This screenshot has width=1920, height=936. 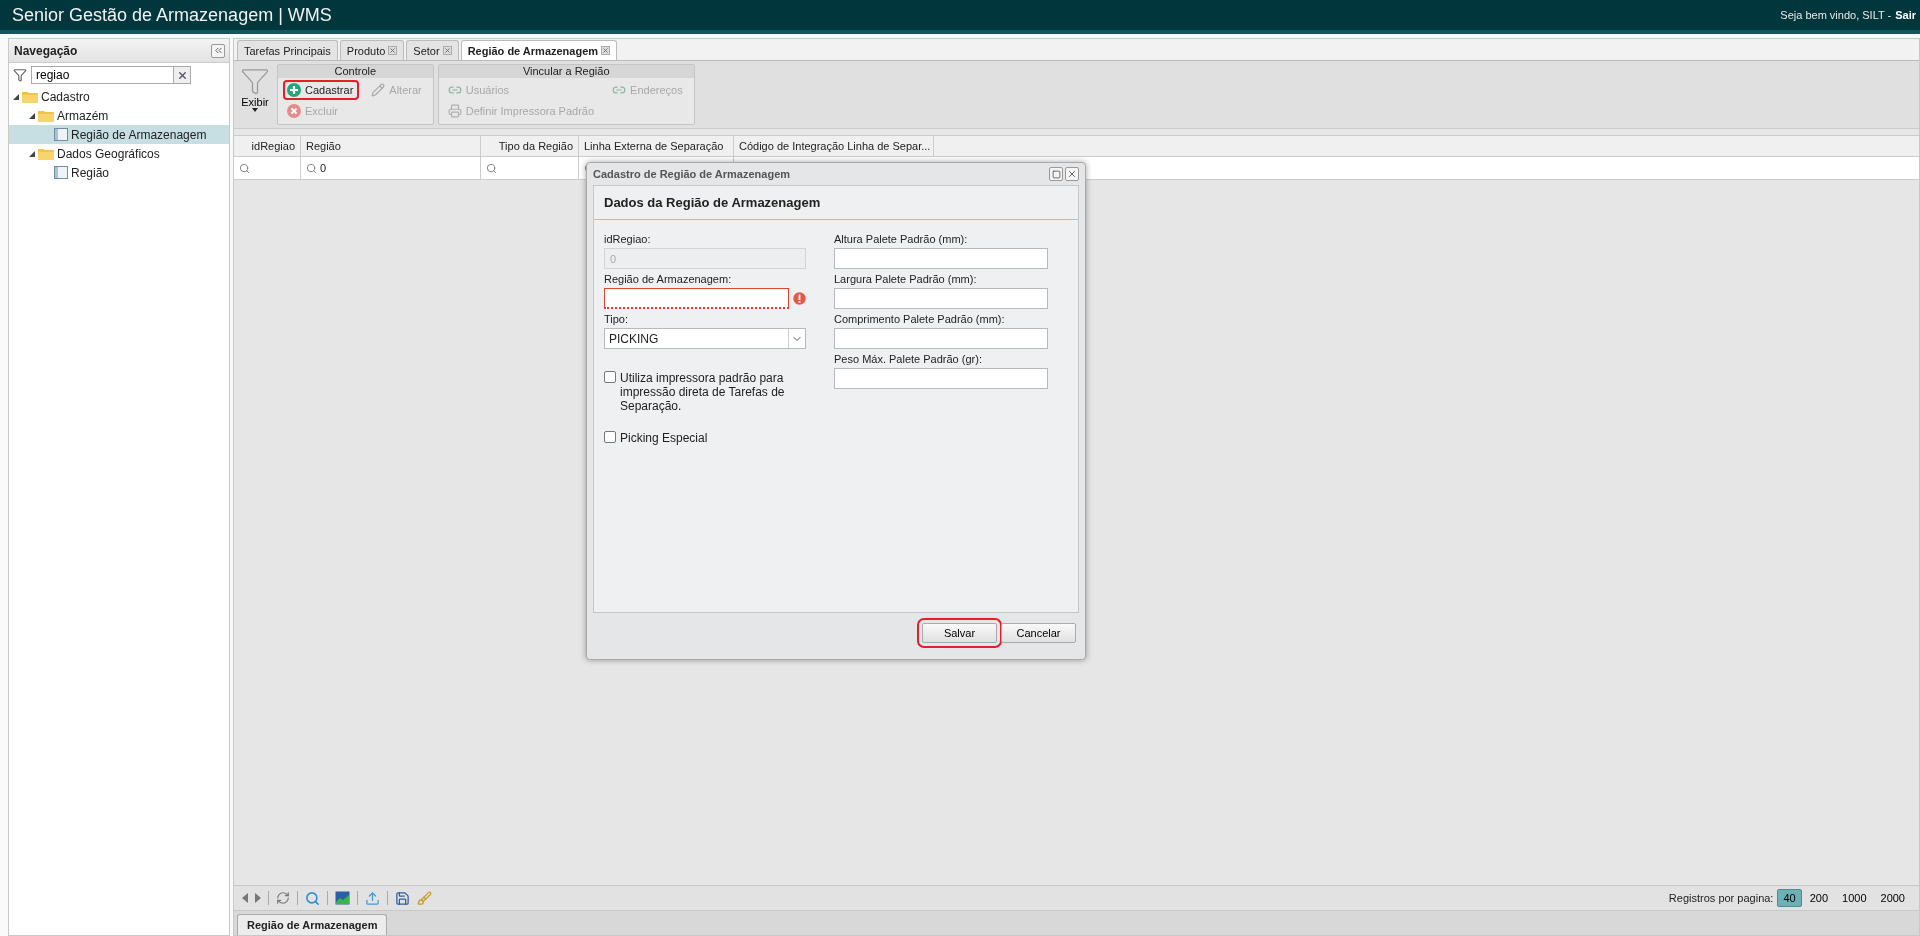 I want to click on group-title: Controle, so click(x=355, y=71).